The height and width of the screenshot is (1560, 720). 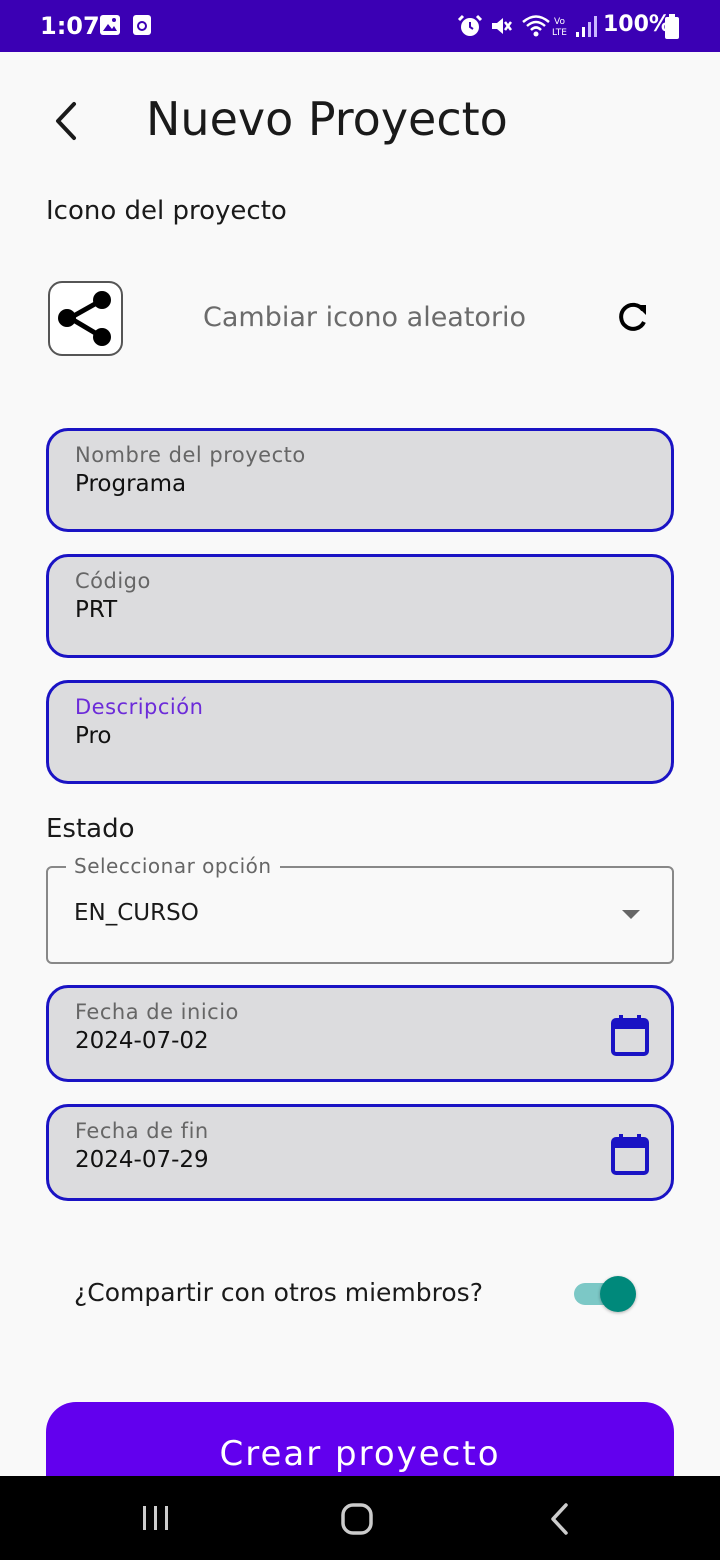 What do you see at coordinates (142, 1041) in the screenshot?
I see `start-date-value: 2024-07-02` at bounding box center [142, 1041].